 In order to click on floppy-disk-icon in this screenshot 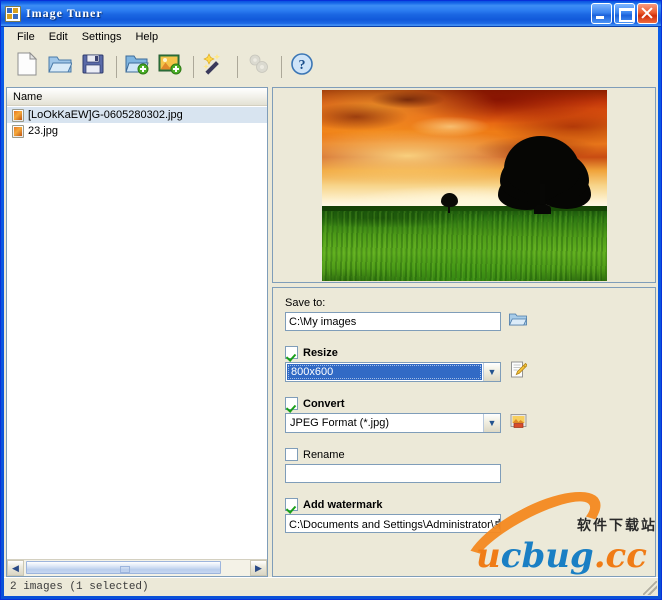, I will do `click(93, 66)`.